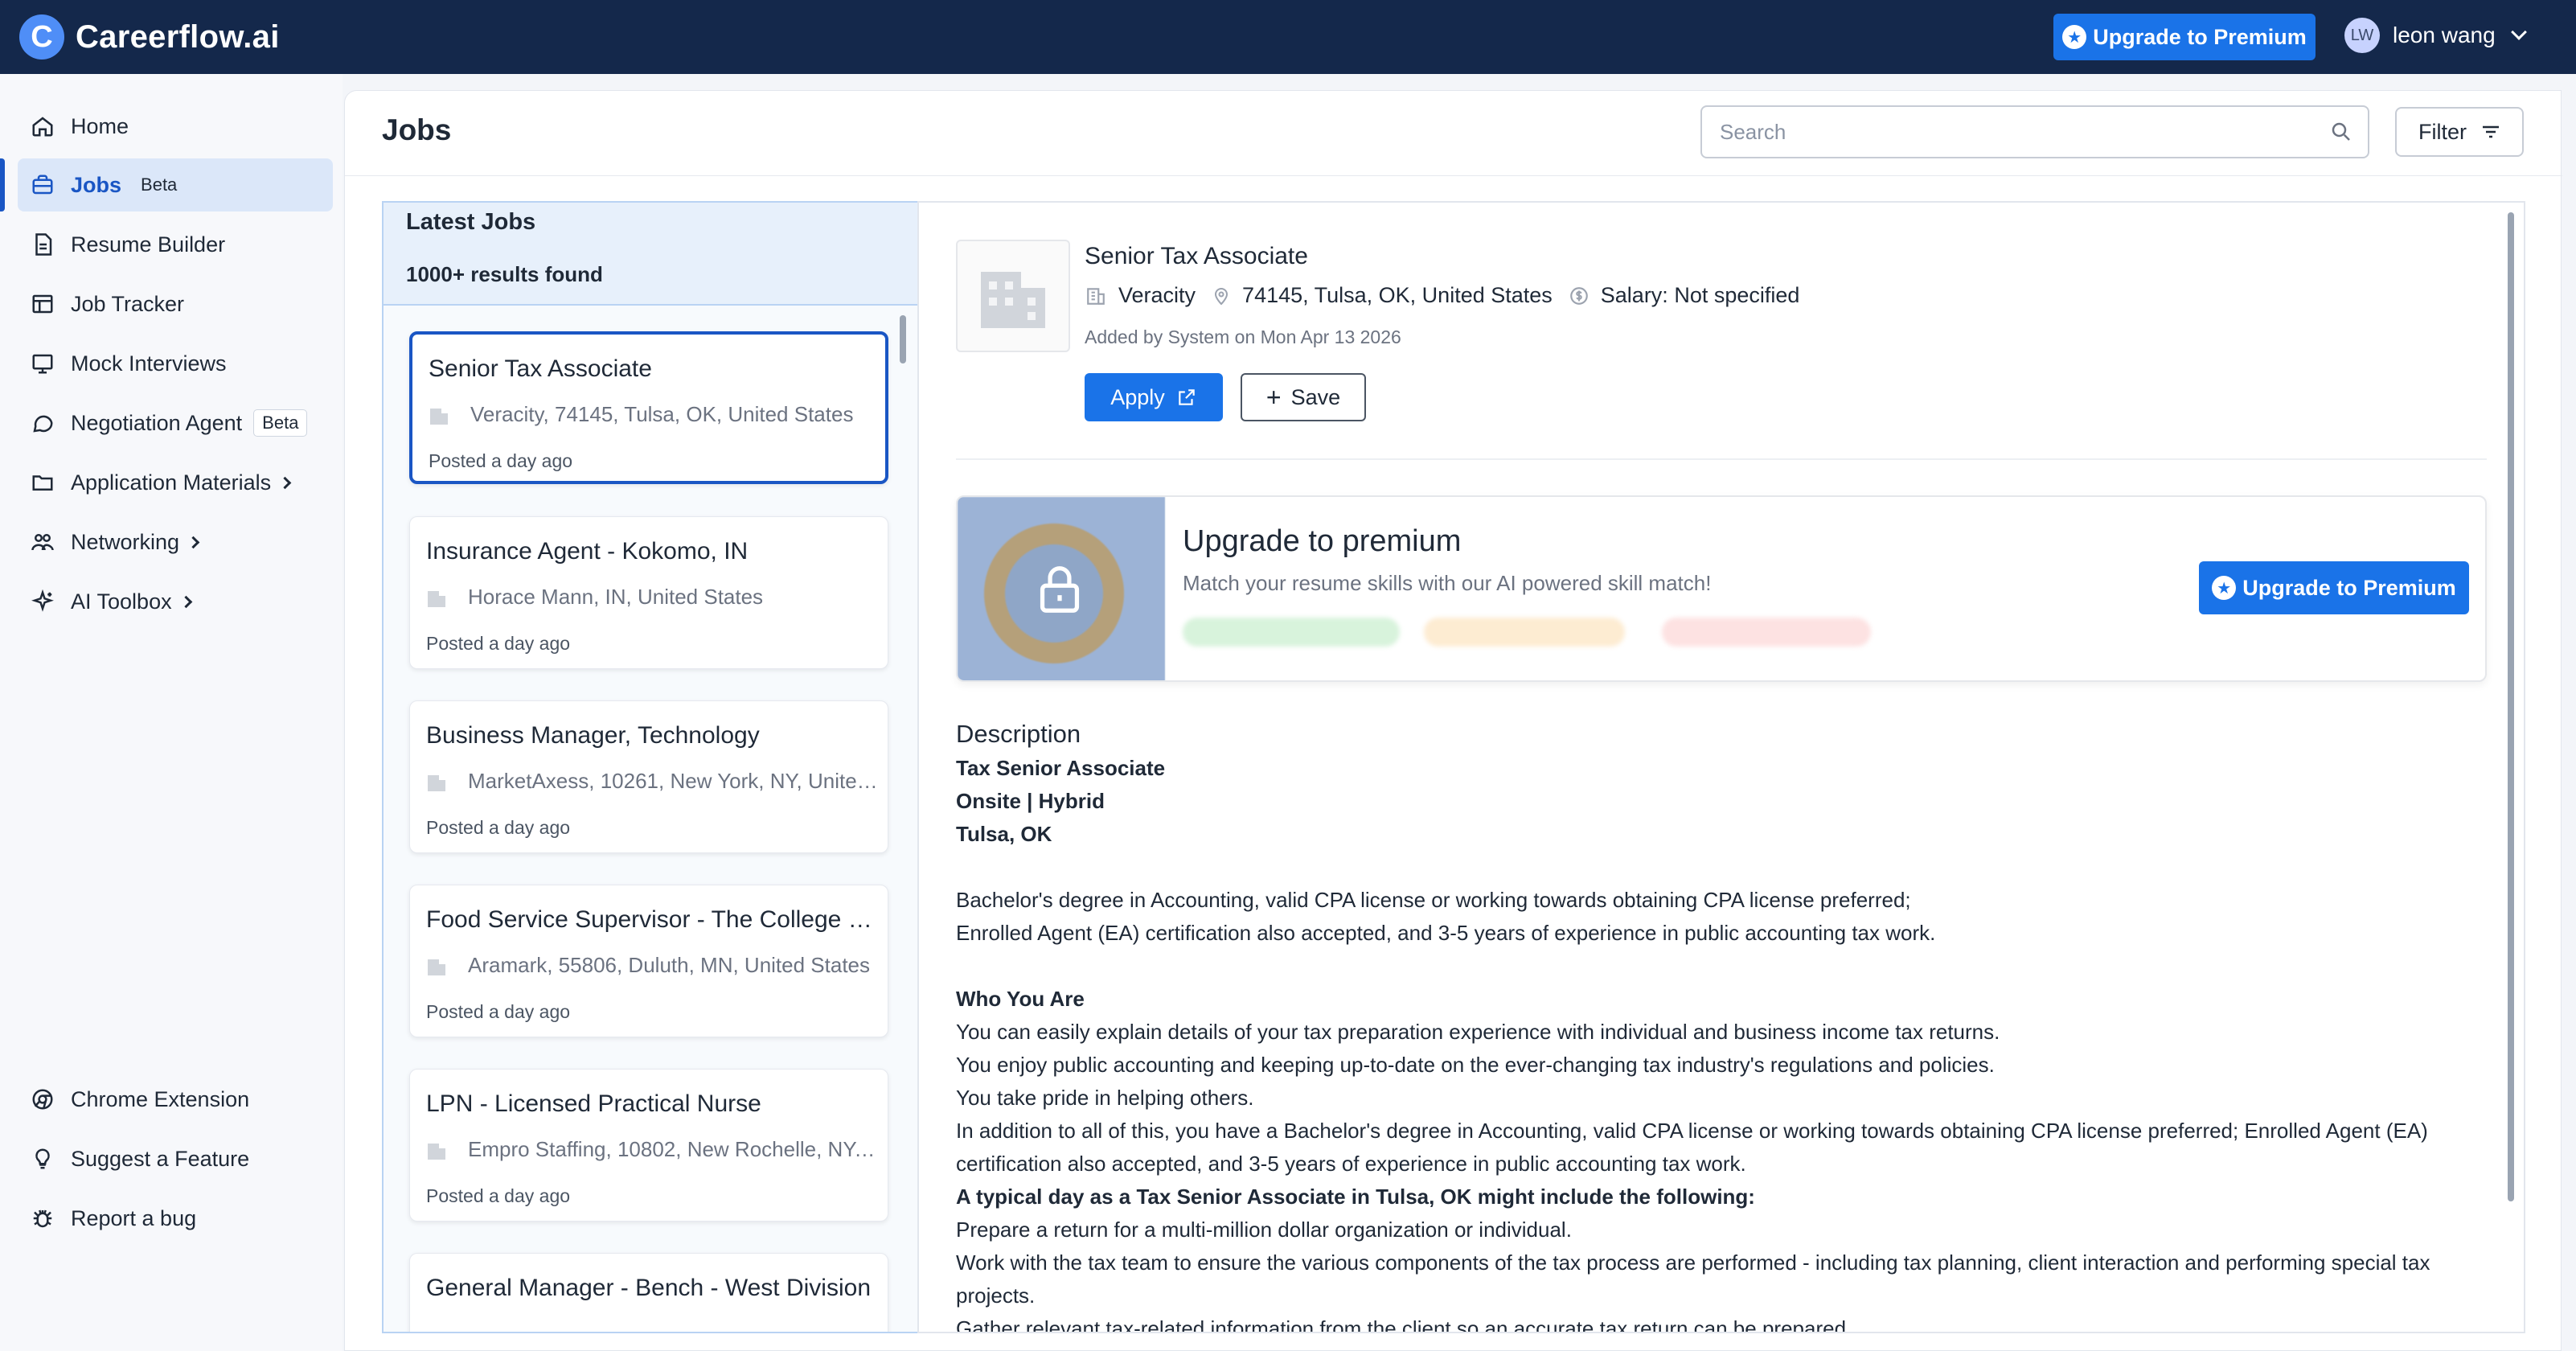 This screenshot has width=2576, height=1351. I want to click on sparkle-icon, so click(43, 601).